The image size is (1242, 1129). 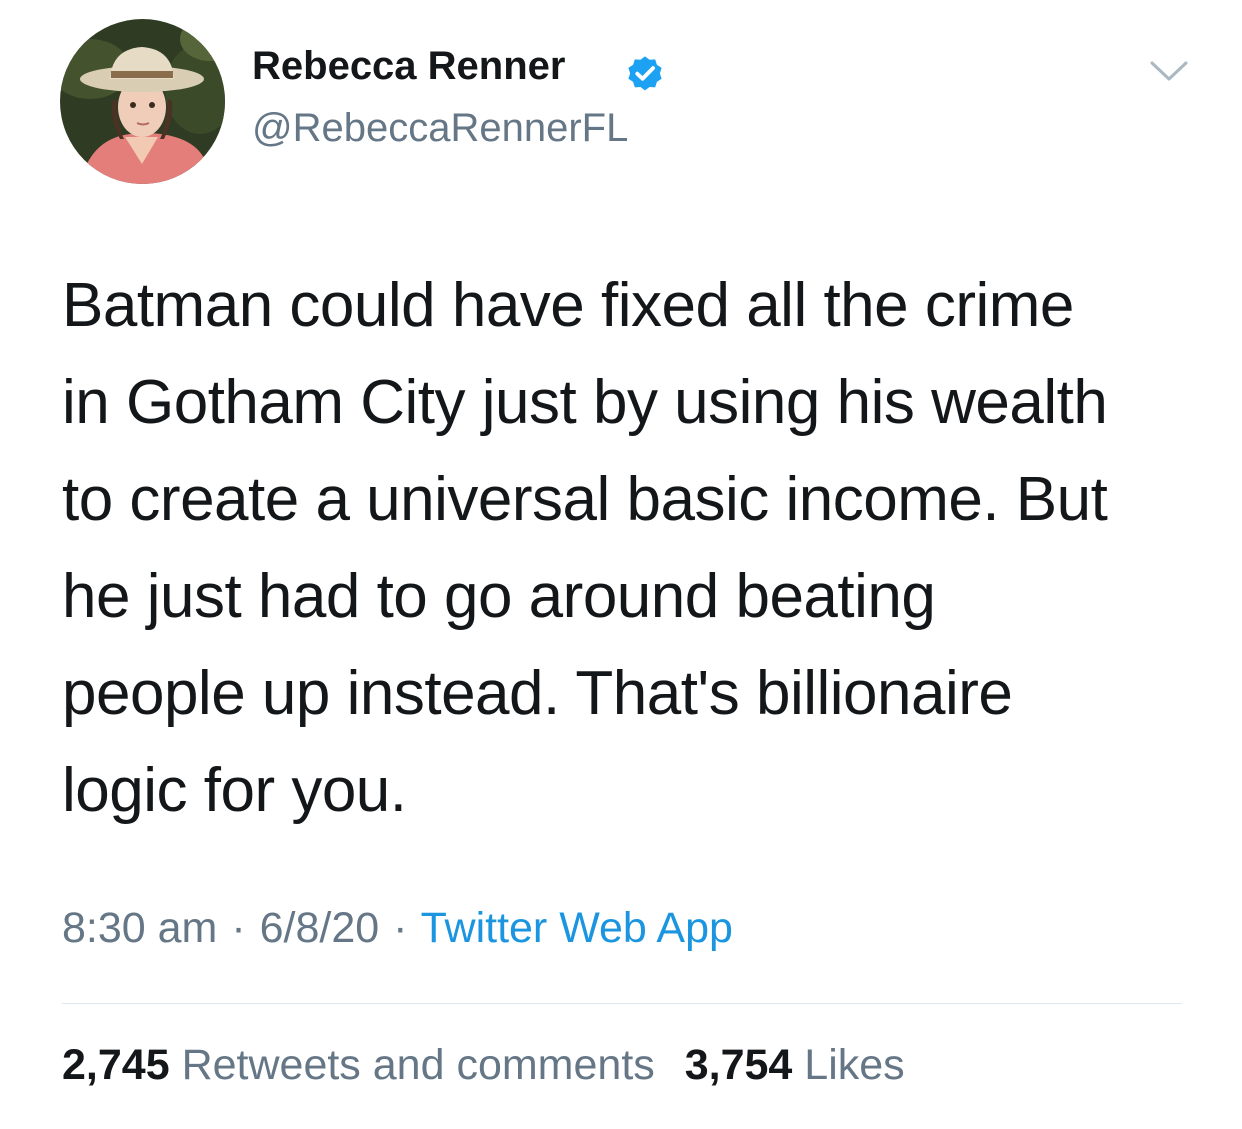 What do you see at coordinates (738, 1065) in the screenshot?
I see `likes-count: 3,754` at bounding box center [738, 1065].